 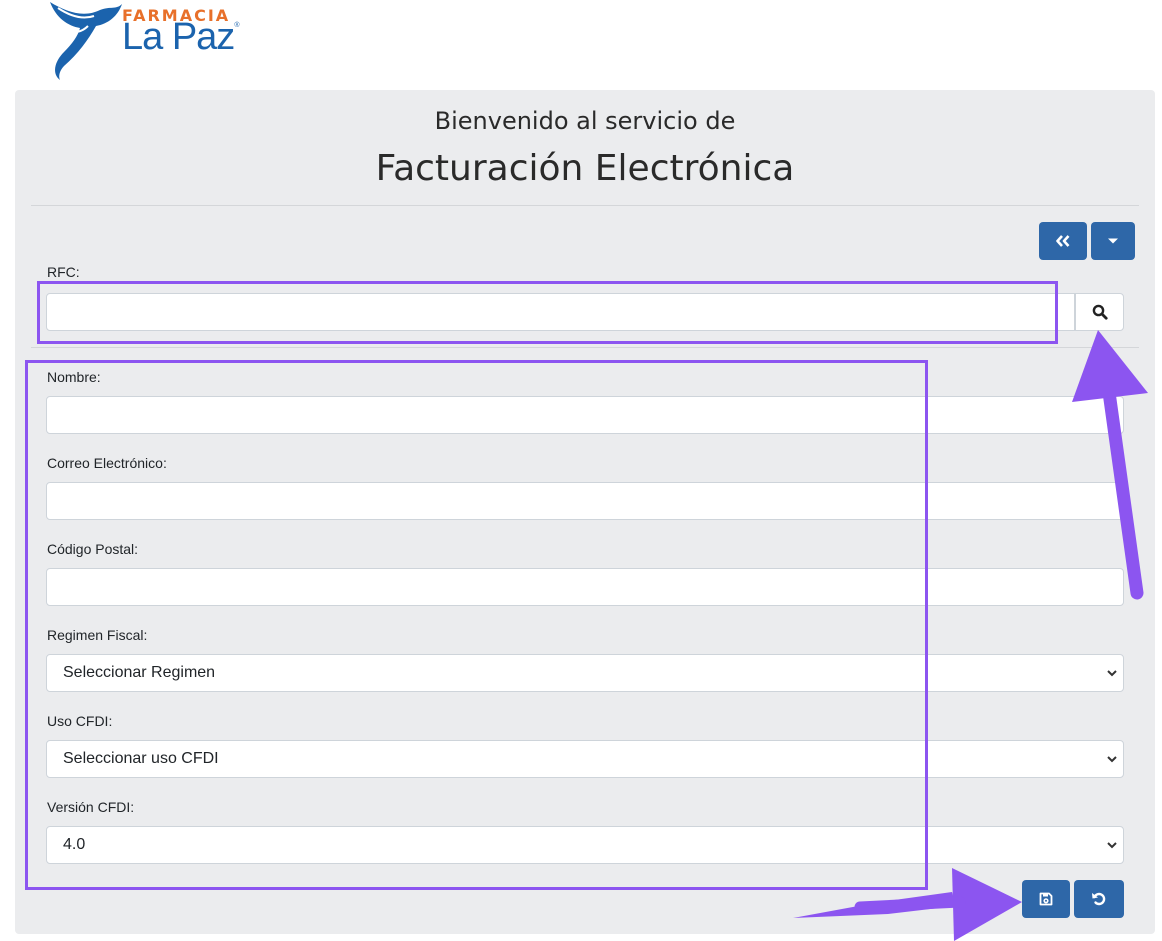 What do you see at coordinates (1110, 465) in the screenshot?
I see `arrow-to-search-icon` at bounding box center [1110, 465].